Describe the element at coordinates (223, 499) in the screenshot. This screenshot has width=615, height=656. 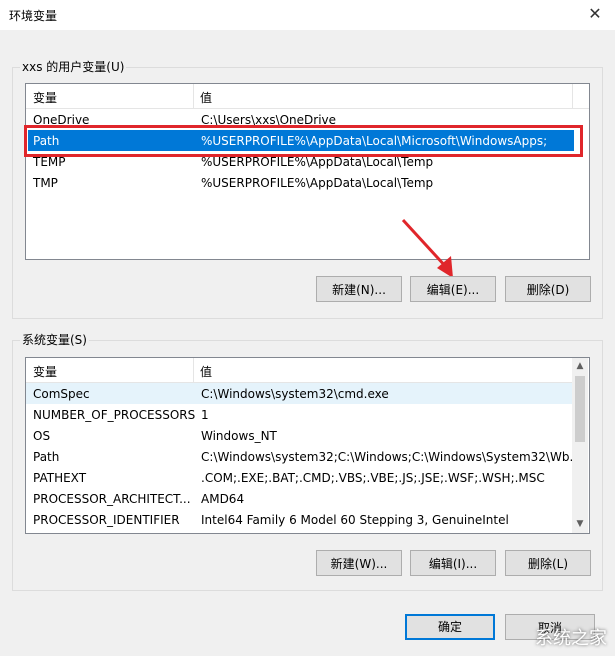
I see `variable-value: AMD64` at that location.